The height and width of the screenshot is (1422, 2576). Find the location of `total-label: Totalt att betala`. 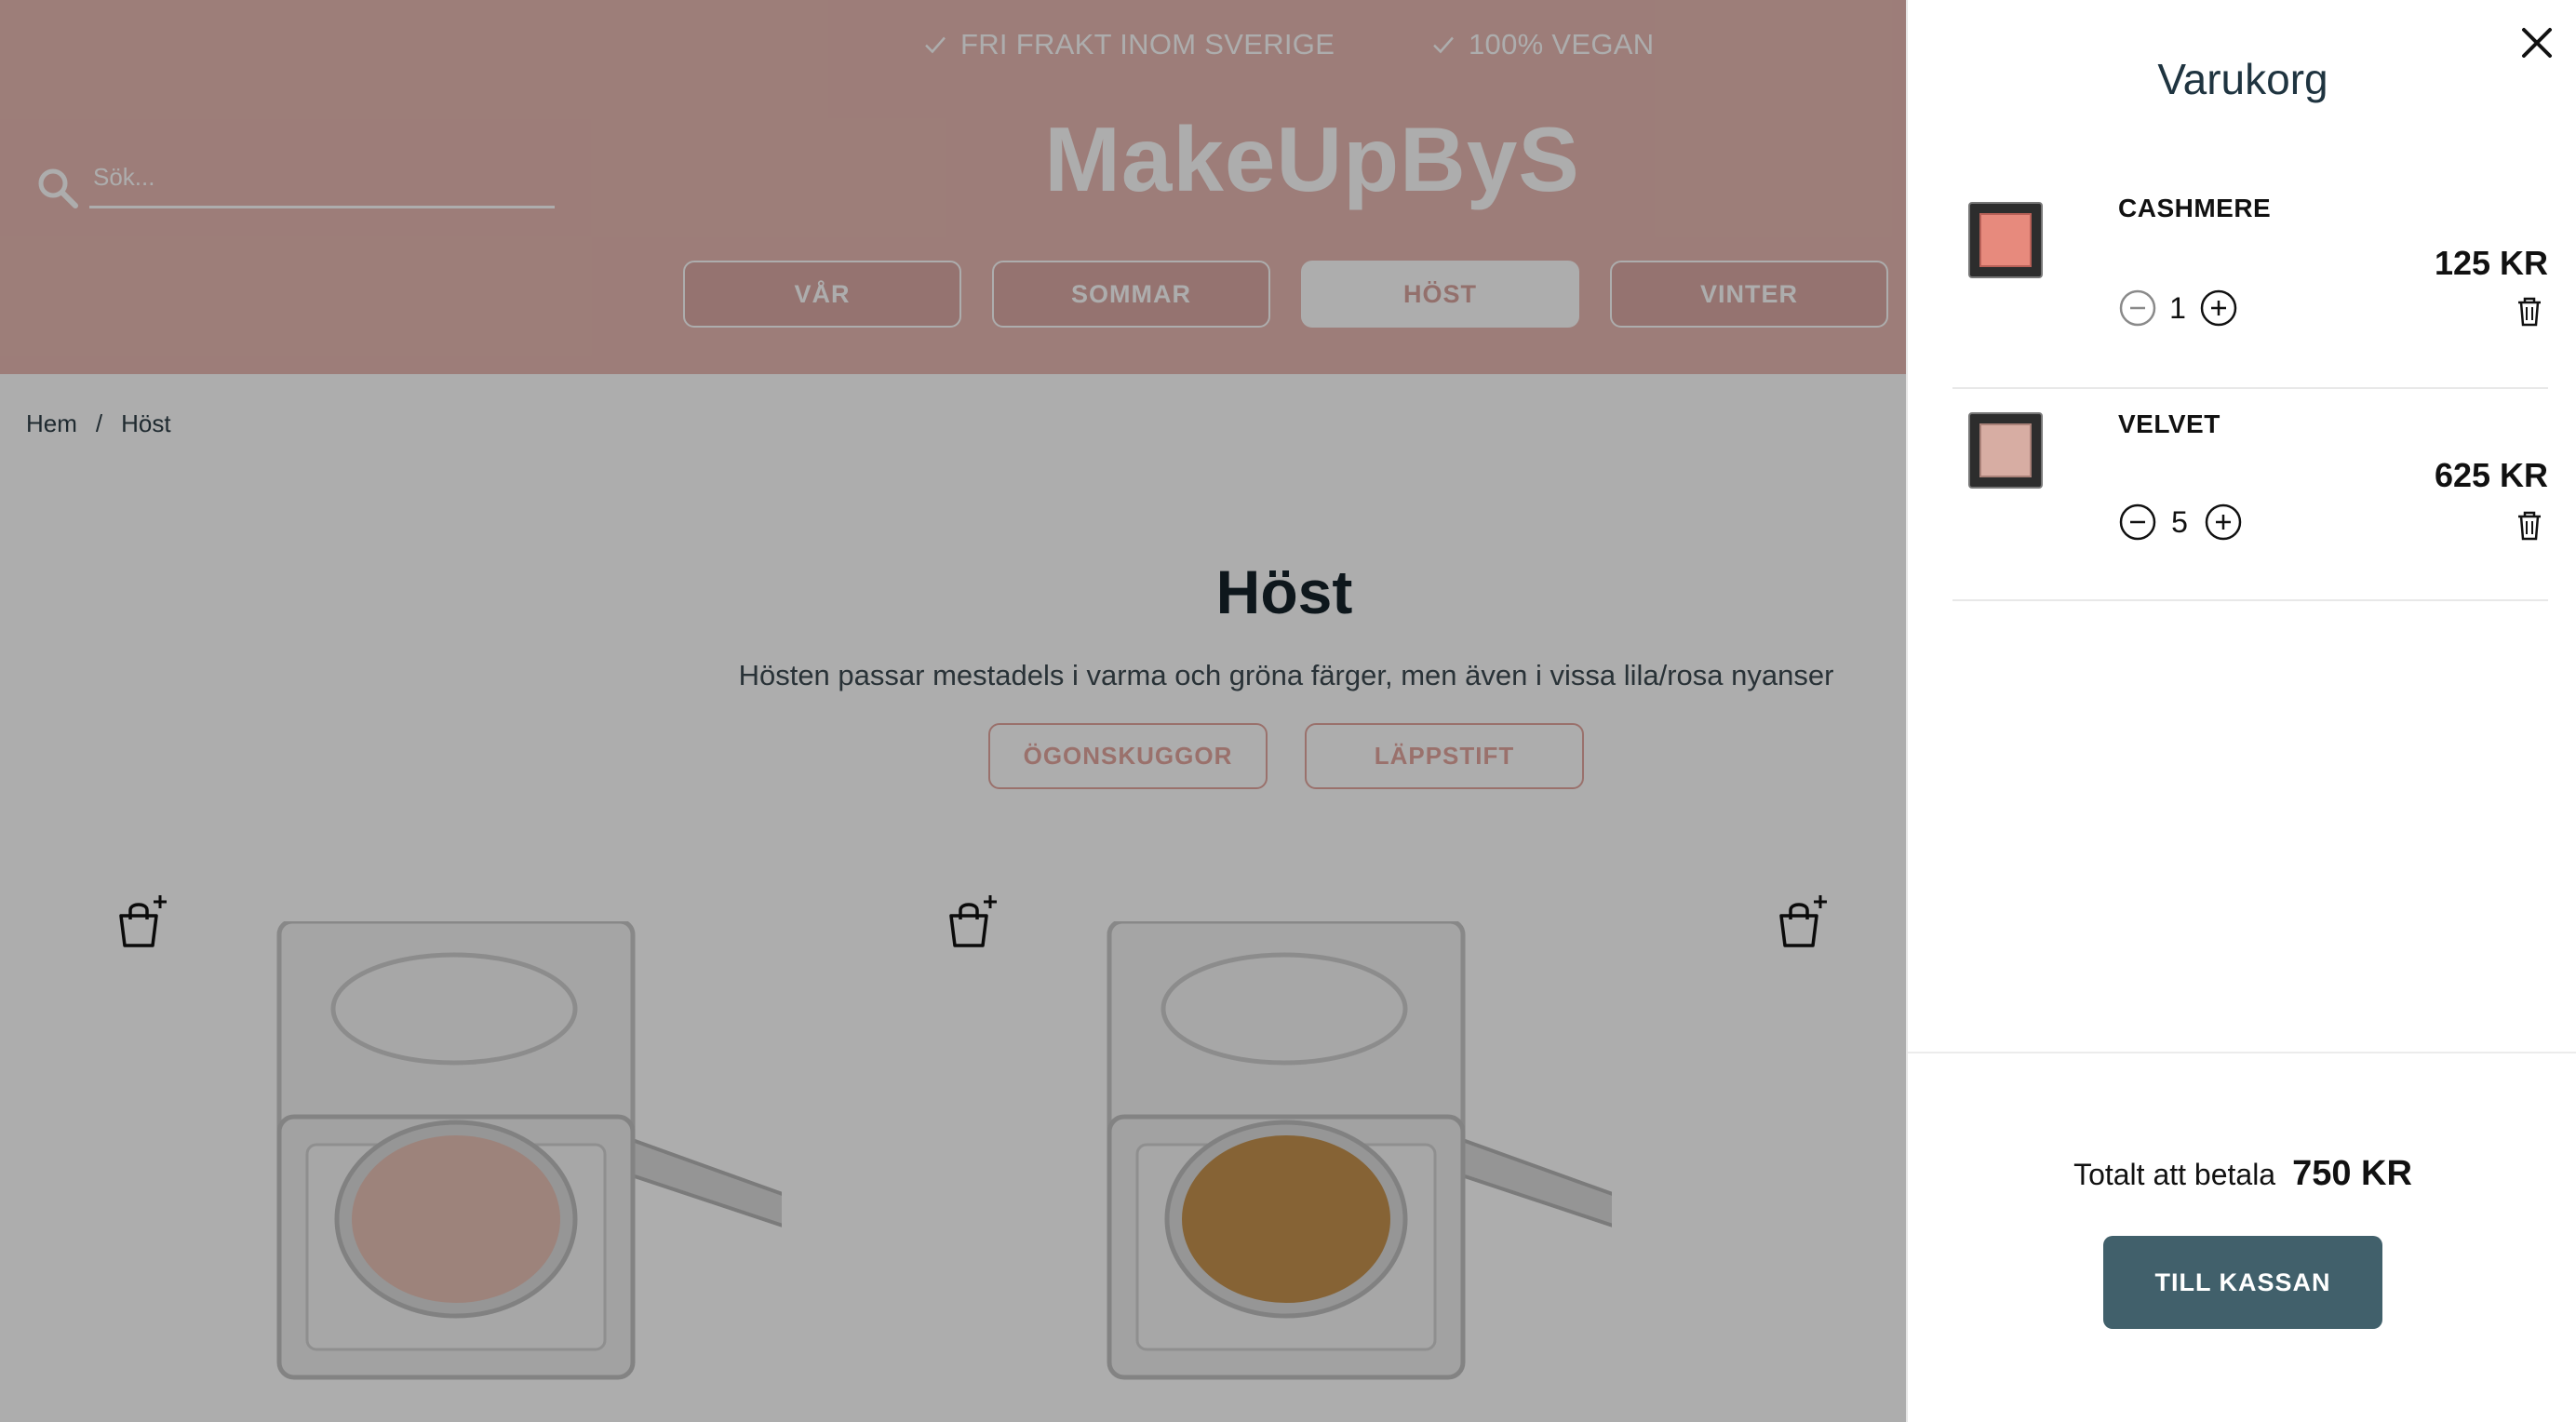

total-label: Totalt att betala is located at coordinates (2174, 1174).